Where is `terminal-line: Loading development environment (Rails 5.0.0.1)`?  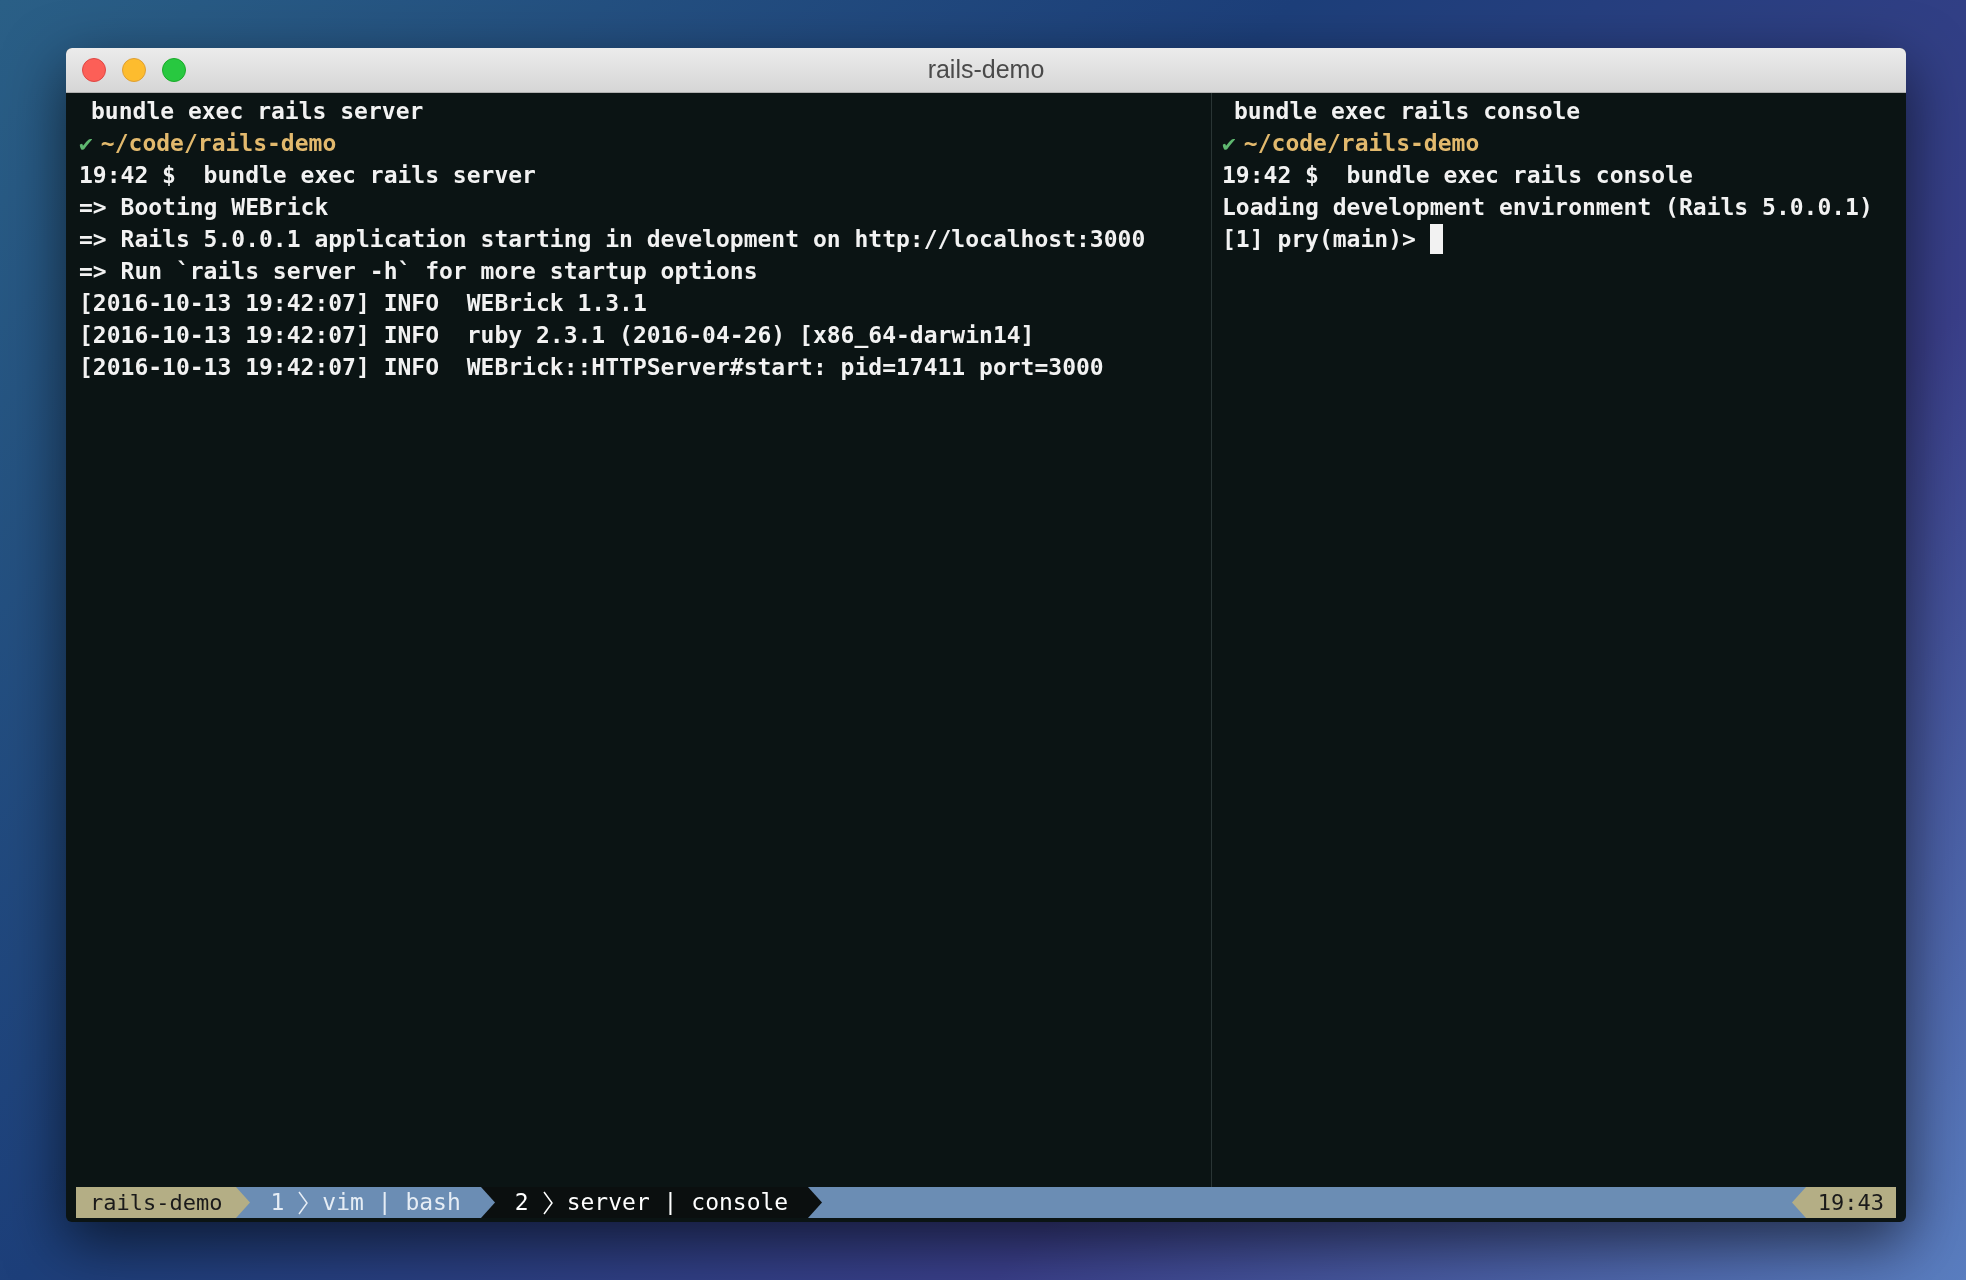
terminal-line: Loading development environment (Rails 5.0.0.1) is located at coordinates (1547, 207).